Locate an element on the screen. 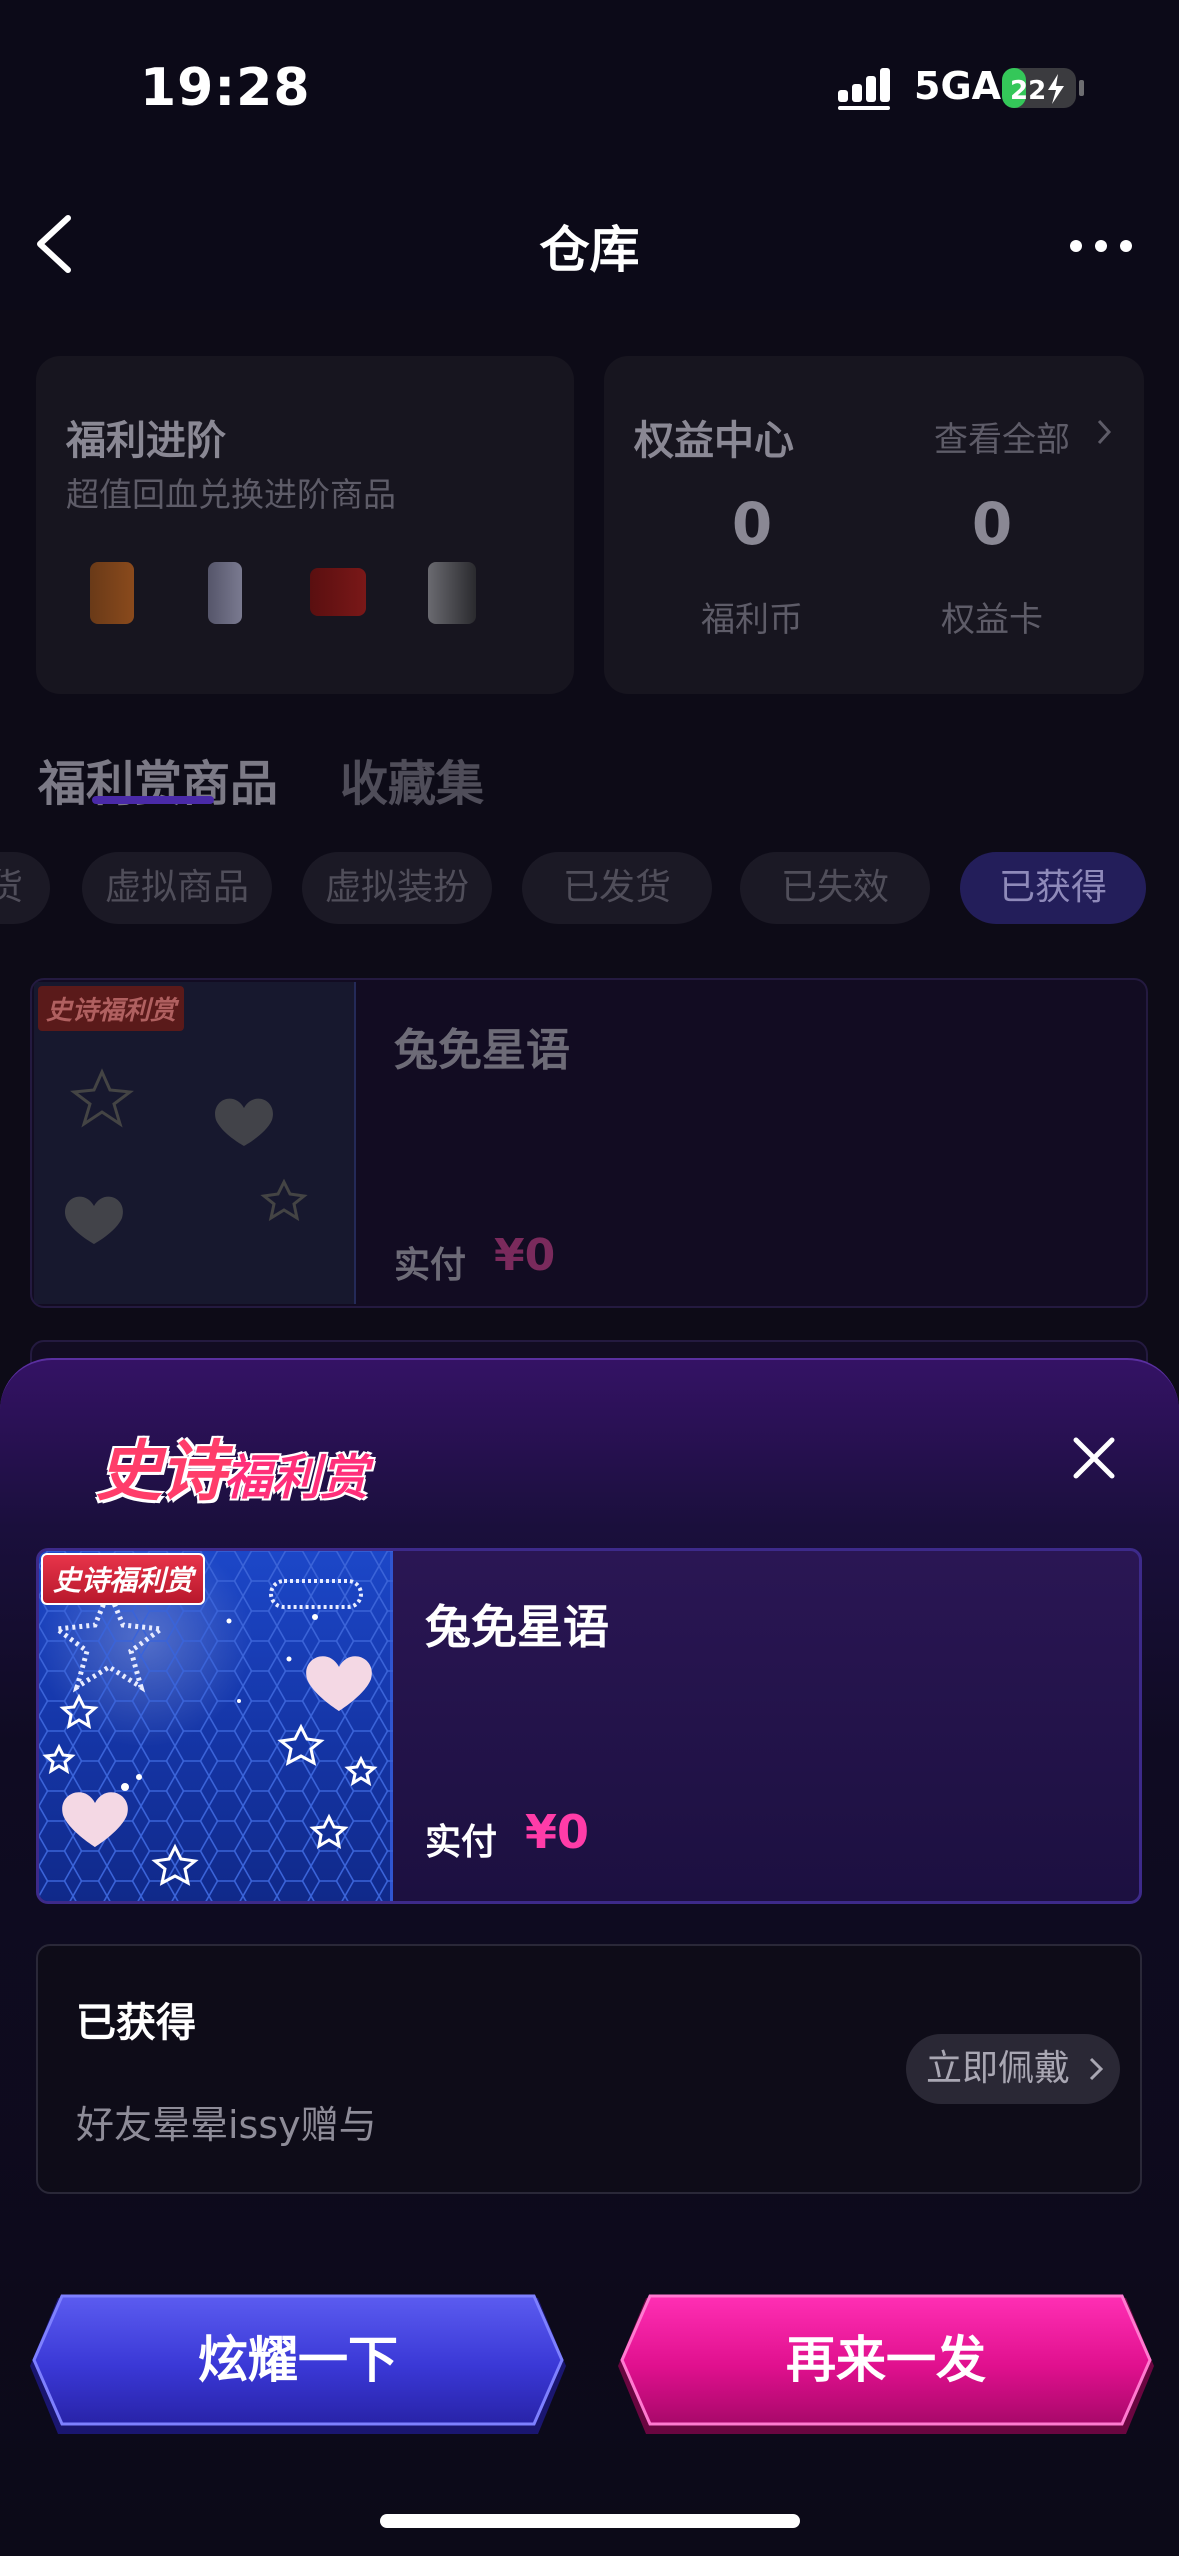 The width and height of the screenshot is (1179, 2556). logo-main-text: 史诗 is located at coordinates (161, 1471).